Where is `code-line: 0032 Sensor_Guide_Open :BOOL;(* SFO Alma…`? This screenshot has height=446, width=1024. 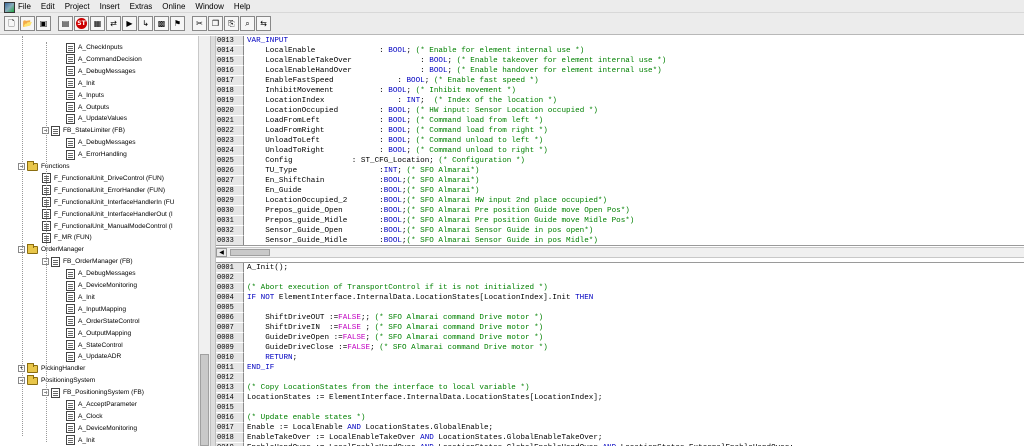 code-line: 0032 Sensor_Guide_Open :BOOL;(* SFO Alma… is located at coordinates (620, 231).